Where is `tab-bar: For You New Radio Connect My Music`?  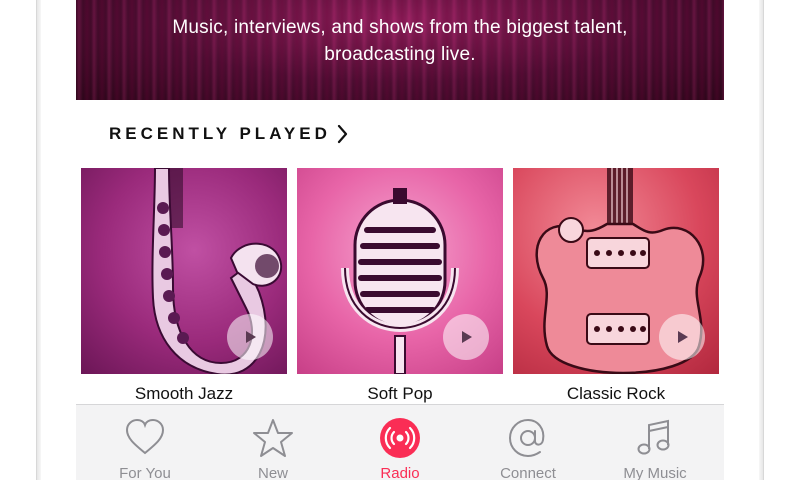 tab-bar: For You New Radio Connect My Music is located at coordinates (400, 442).